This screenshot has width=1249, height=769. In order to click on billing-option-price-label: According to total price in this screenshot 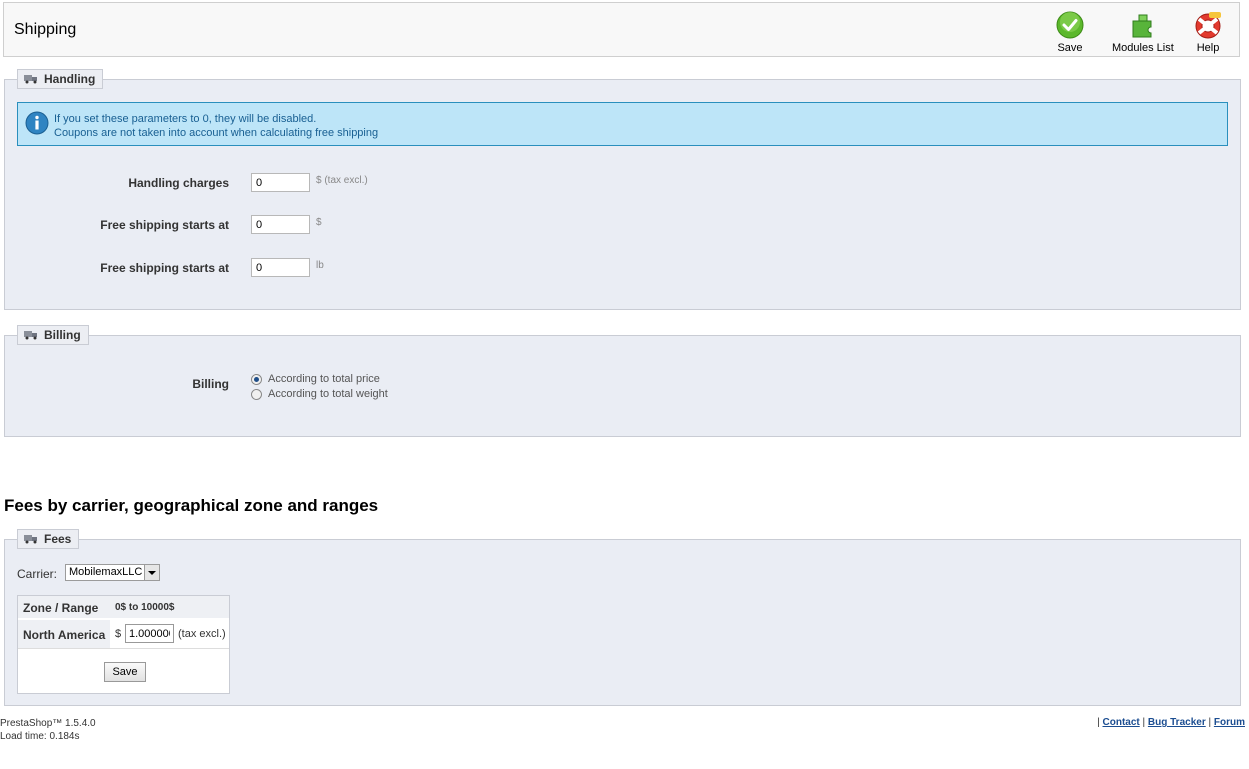, I will do `click(324, 379)`.